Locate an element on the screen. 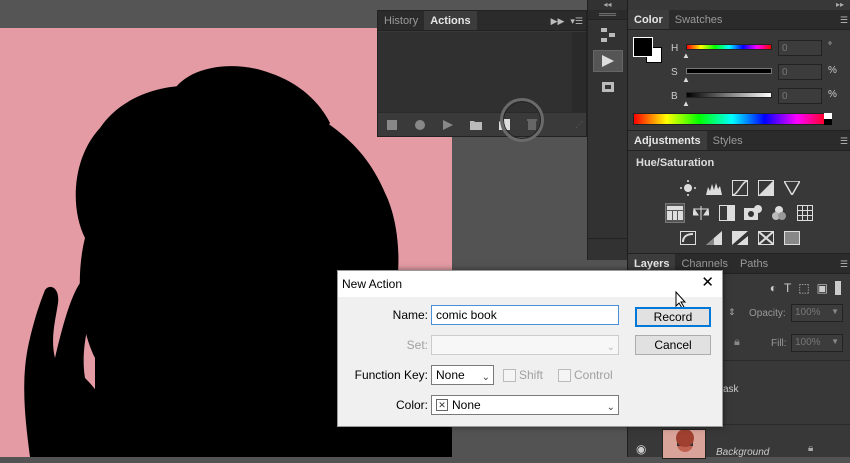 The width and height of the screenshot is (850, 463). visibility-eye-icon: ◉ is located at coordinates (641, 449).